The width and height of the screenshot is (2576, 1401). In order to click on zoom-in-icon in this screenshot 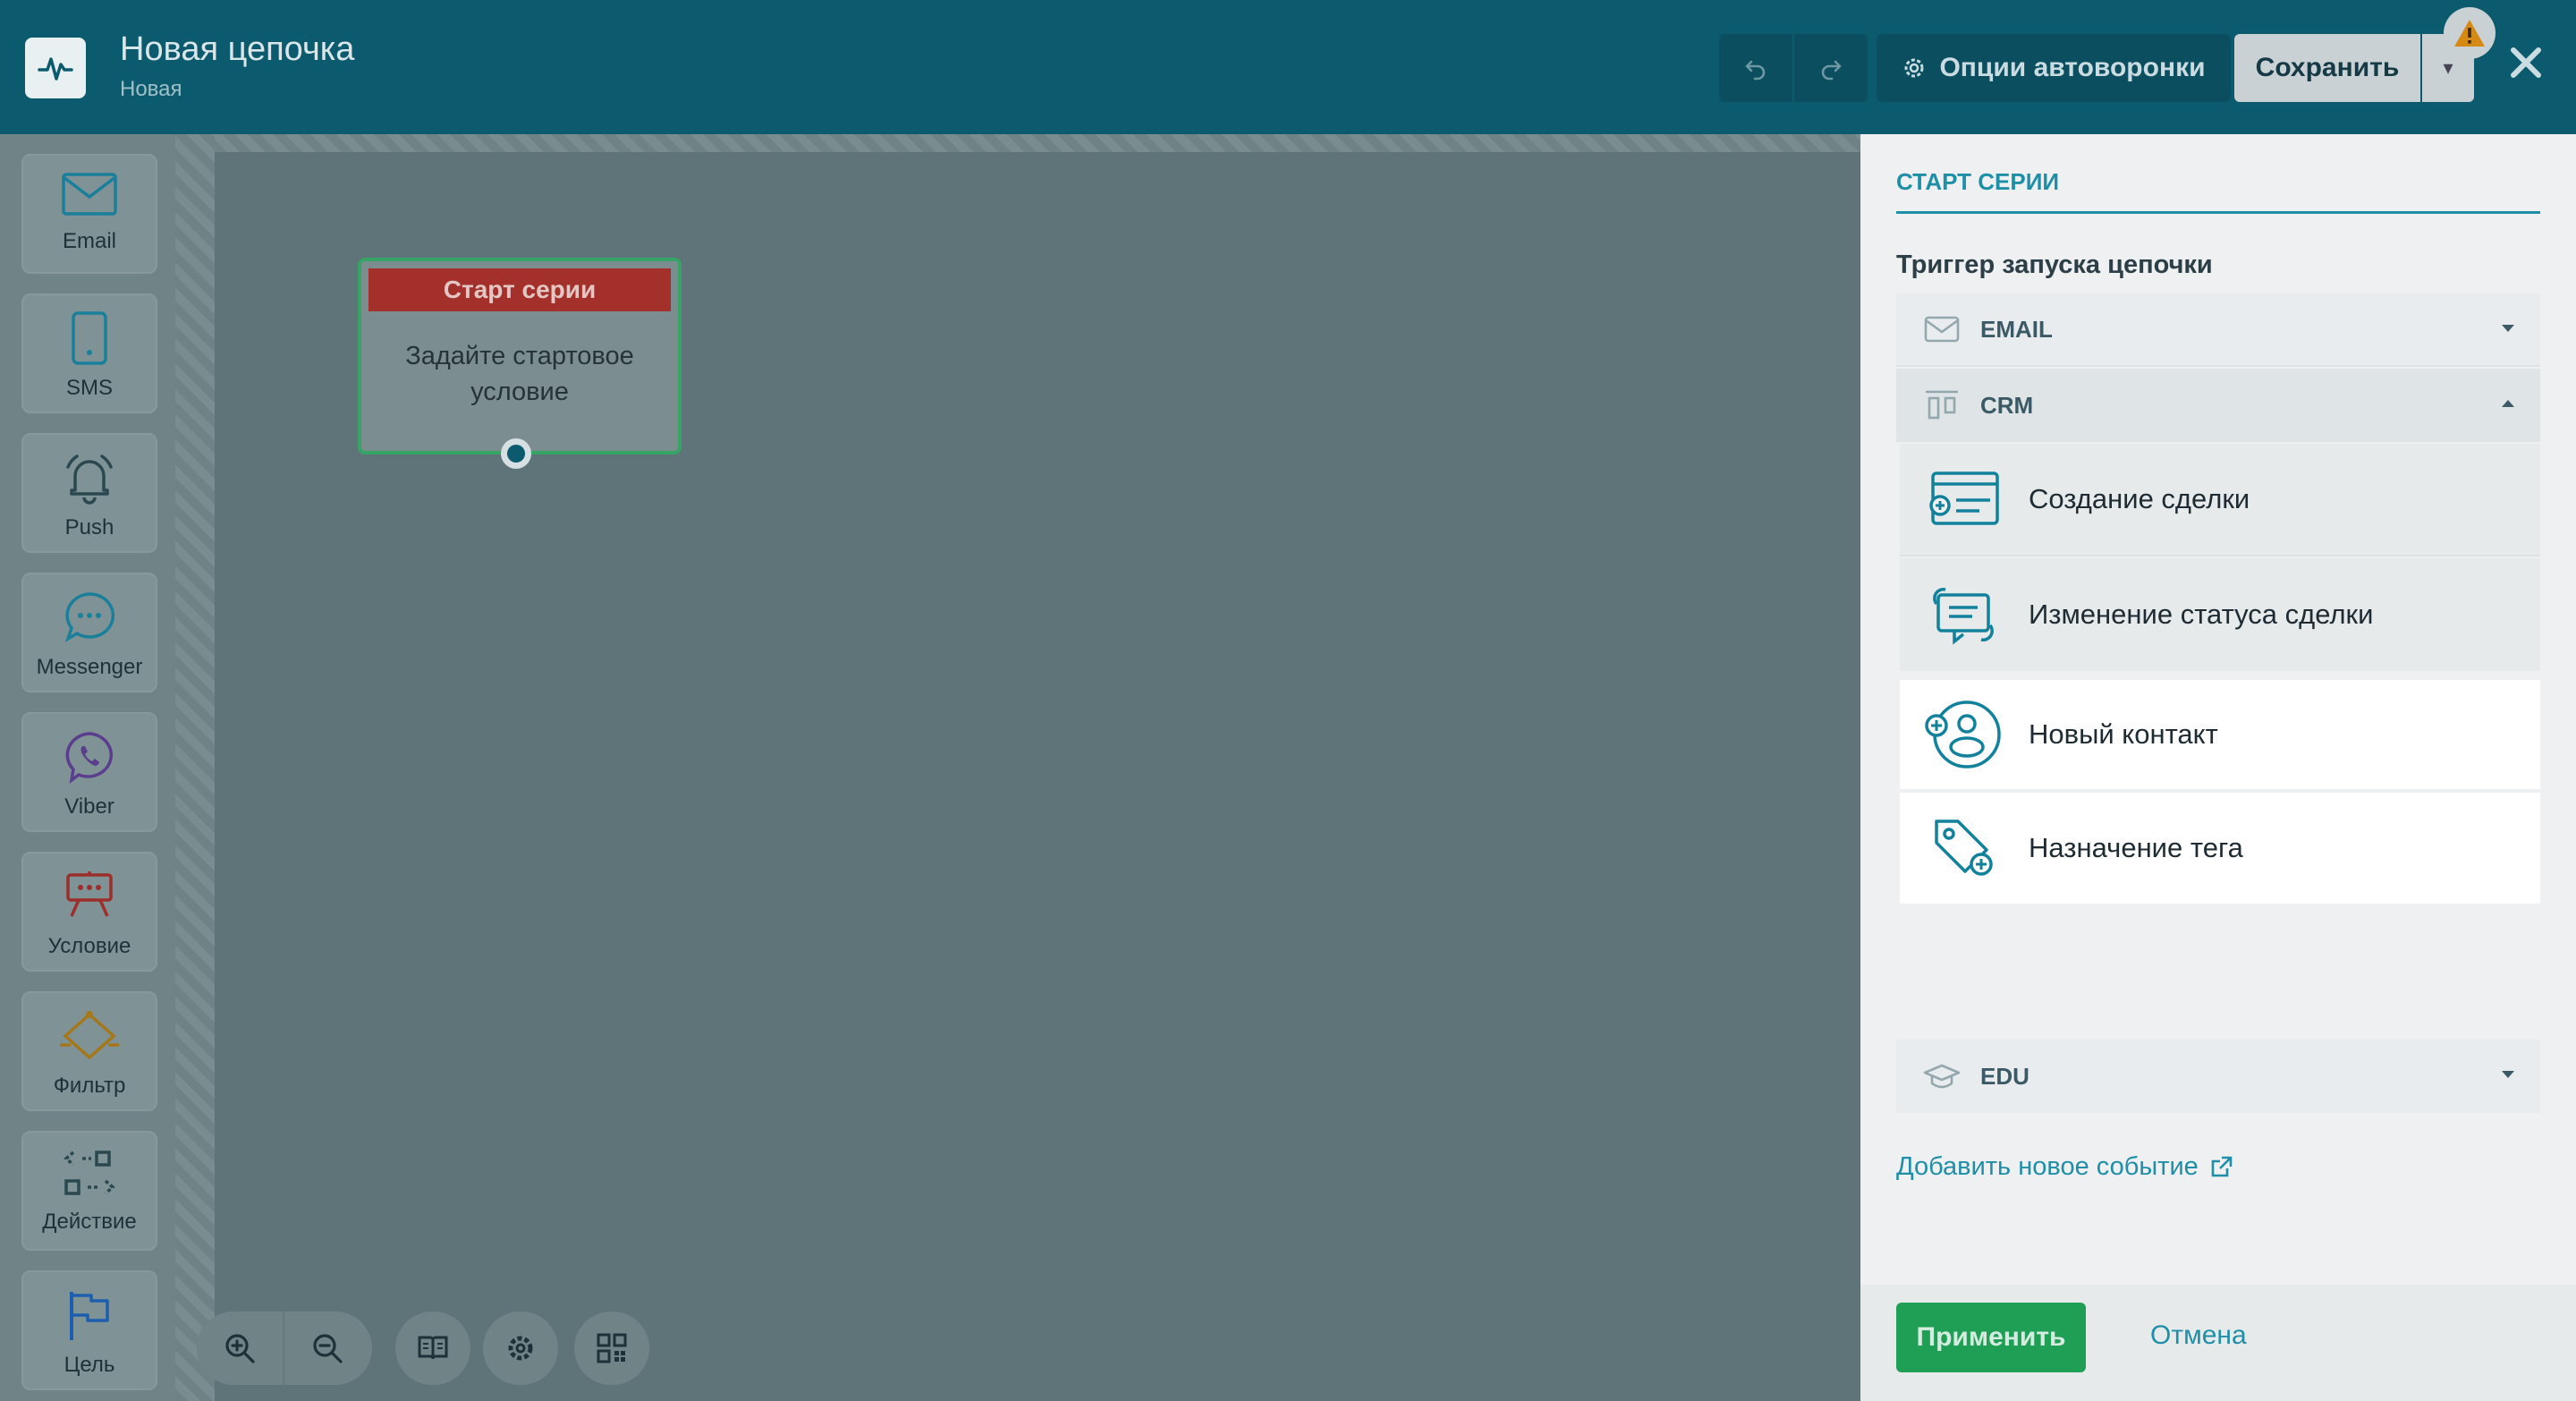, I will do `click(240, 1348)`.